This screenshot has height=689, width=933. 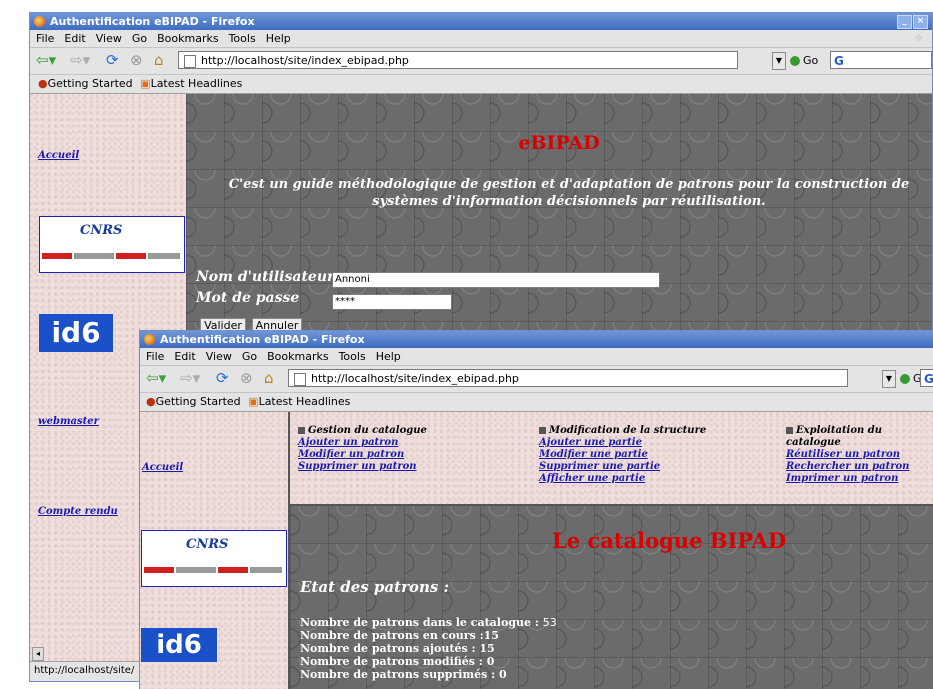 What do you see at coordinates (403, 674) in the screenshot?
I see `stat-row: Nombre de patrons supprimés : 0` at bounding box center [403, 674].